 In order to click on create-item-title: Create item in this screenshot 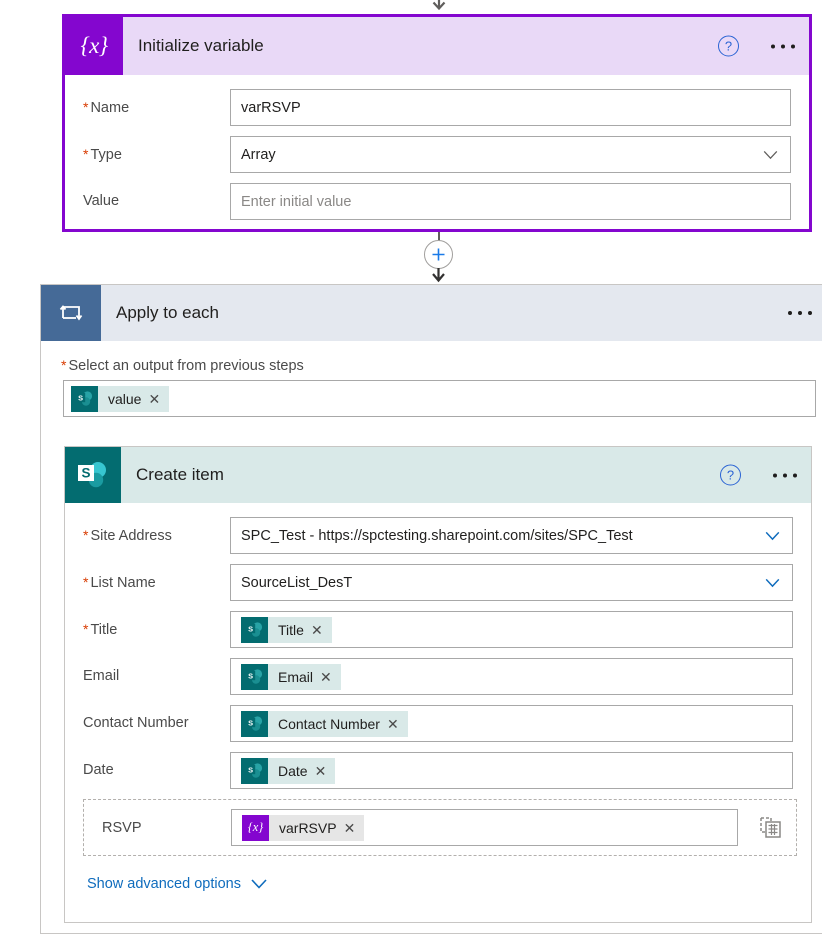, I will do `click(180, 474)`.